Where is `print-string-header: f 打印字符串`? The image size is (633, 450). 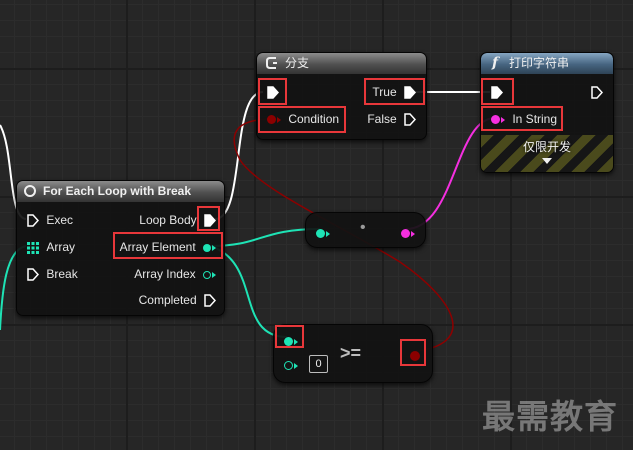
print-string-header: f 打印字符串 is located at coordinates (547, 63).